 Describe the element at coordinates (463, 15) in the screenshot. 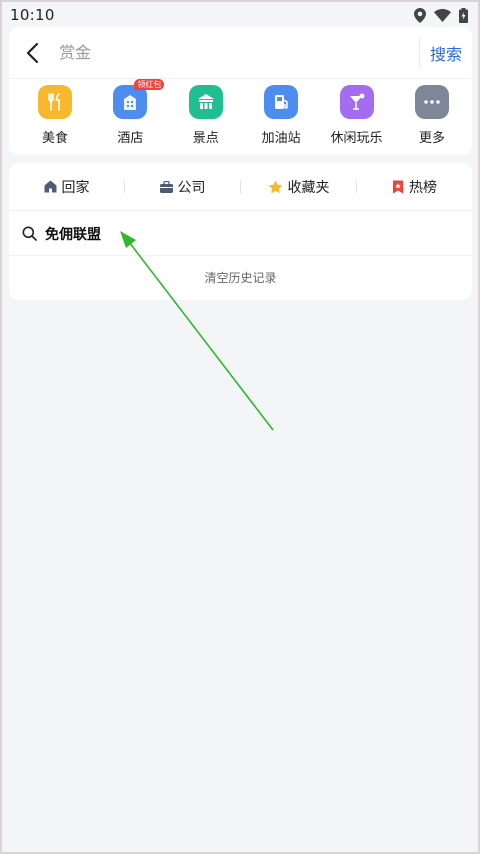

I see `battery-icon` at that location.